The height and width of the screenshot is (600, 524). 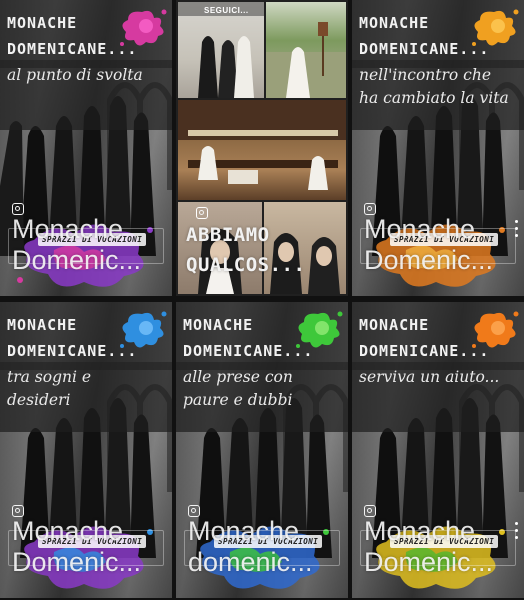 I want to click on post-subtitle: al punto di svolta, so click(x=75, y=75).